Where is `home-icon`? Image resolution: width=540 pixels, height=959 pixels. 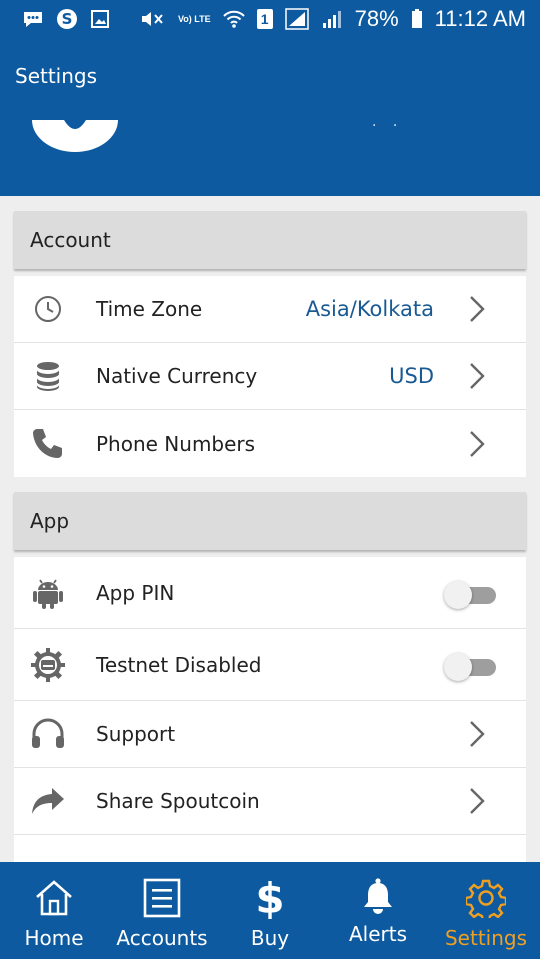
home-icon is located at coordinates (54, 898).